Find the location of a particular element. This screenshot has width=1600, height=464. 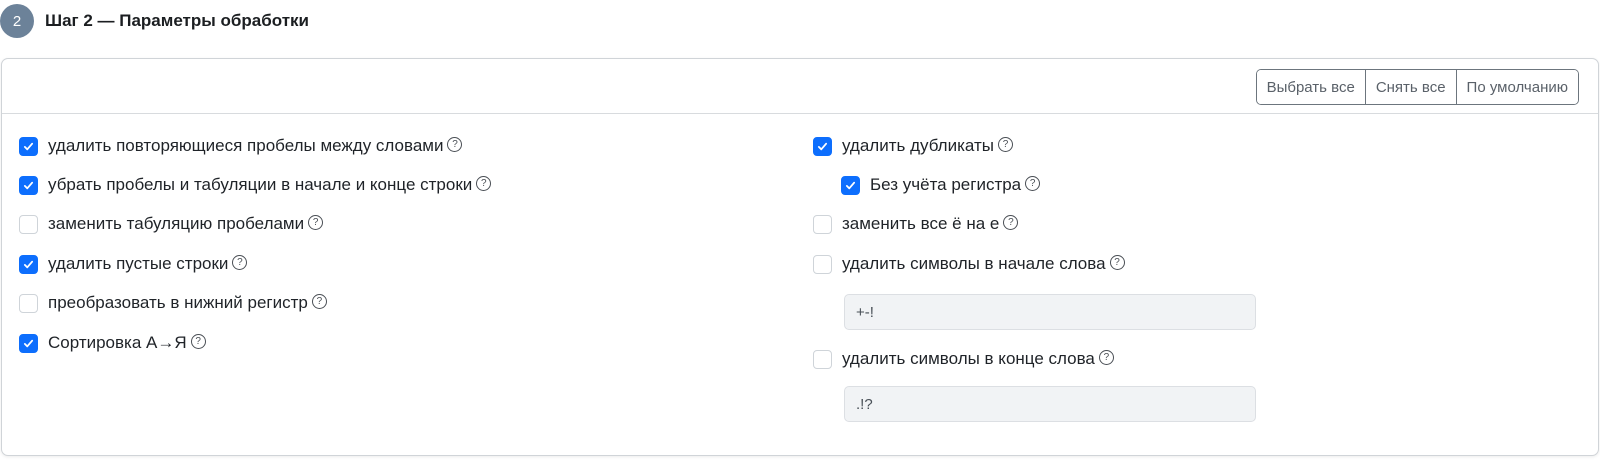

option-replace-yo: заменить все ё на е ? is located at coordinates (916, 224).